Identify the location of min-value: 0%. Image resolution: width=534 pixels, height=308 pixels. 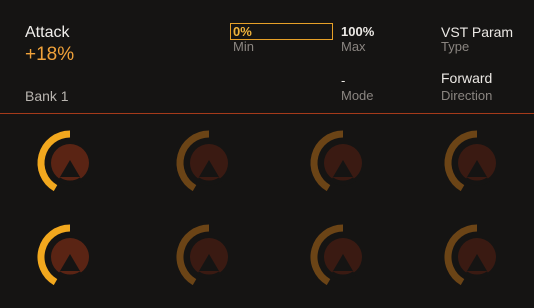
(242, 31).